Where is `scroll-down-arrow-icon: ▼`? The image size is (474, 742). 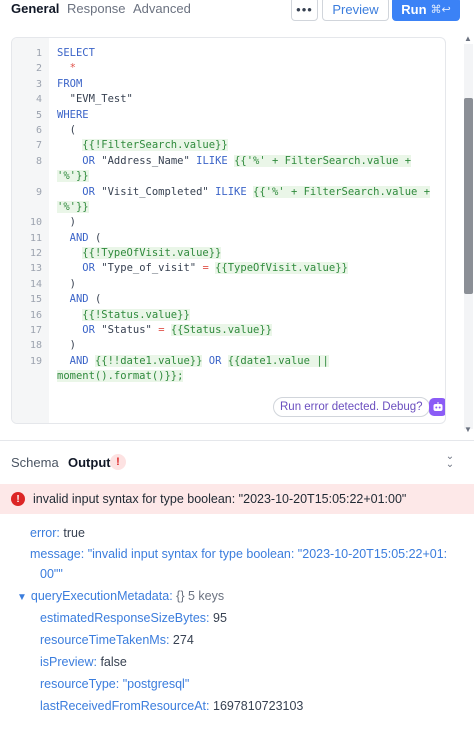
scroll-down-arrow-icon: ▼ is located at coordinates (468, 430).